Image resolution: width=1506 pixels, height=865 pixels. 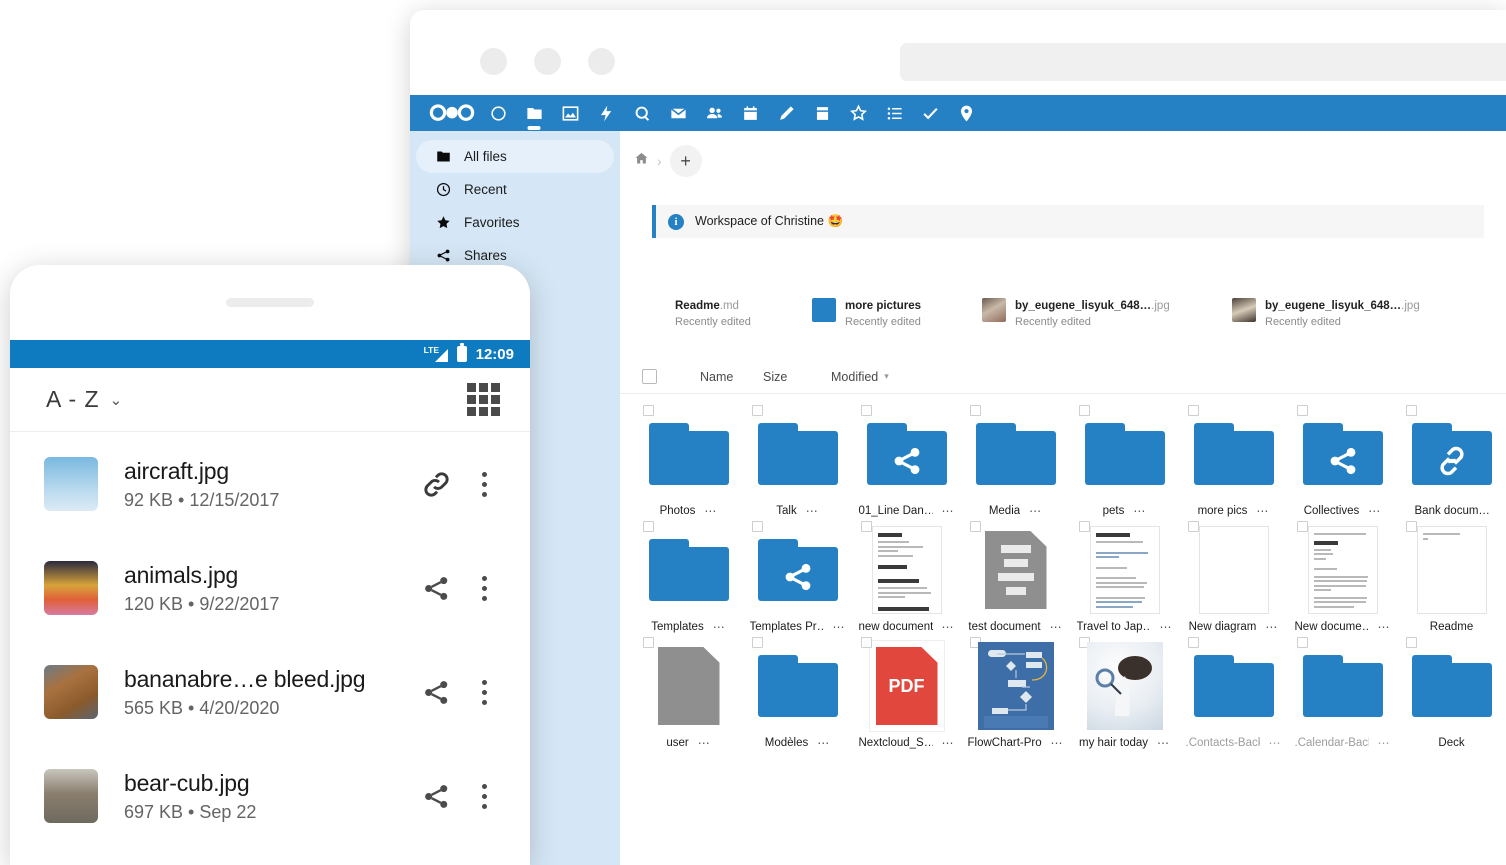 I want to click on sidebar-item-favorites: Favorites, so click(x=515, y=222).